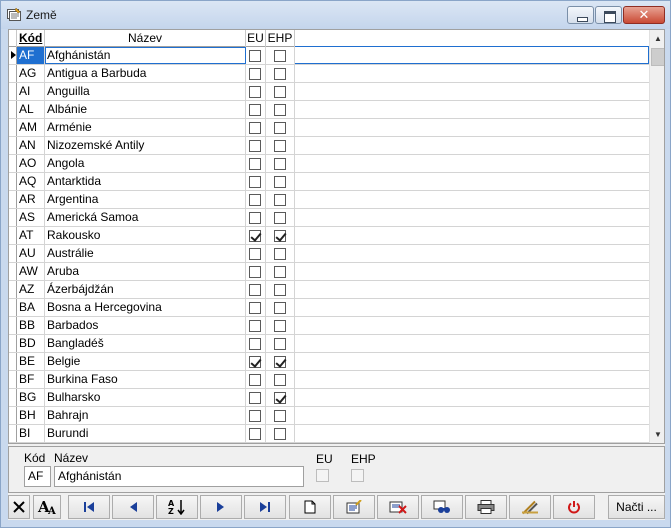  Describe the element at coordinates (486, 507) in the screenshot. I see `print-button` at that location.